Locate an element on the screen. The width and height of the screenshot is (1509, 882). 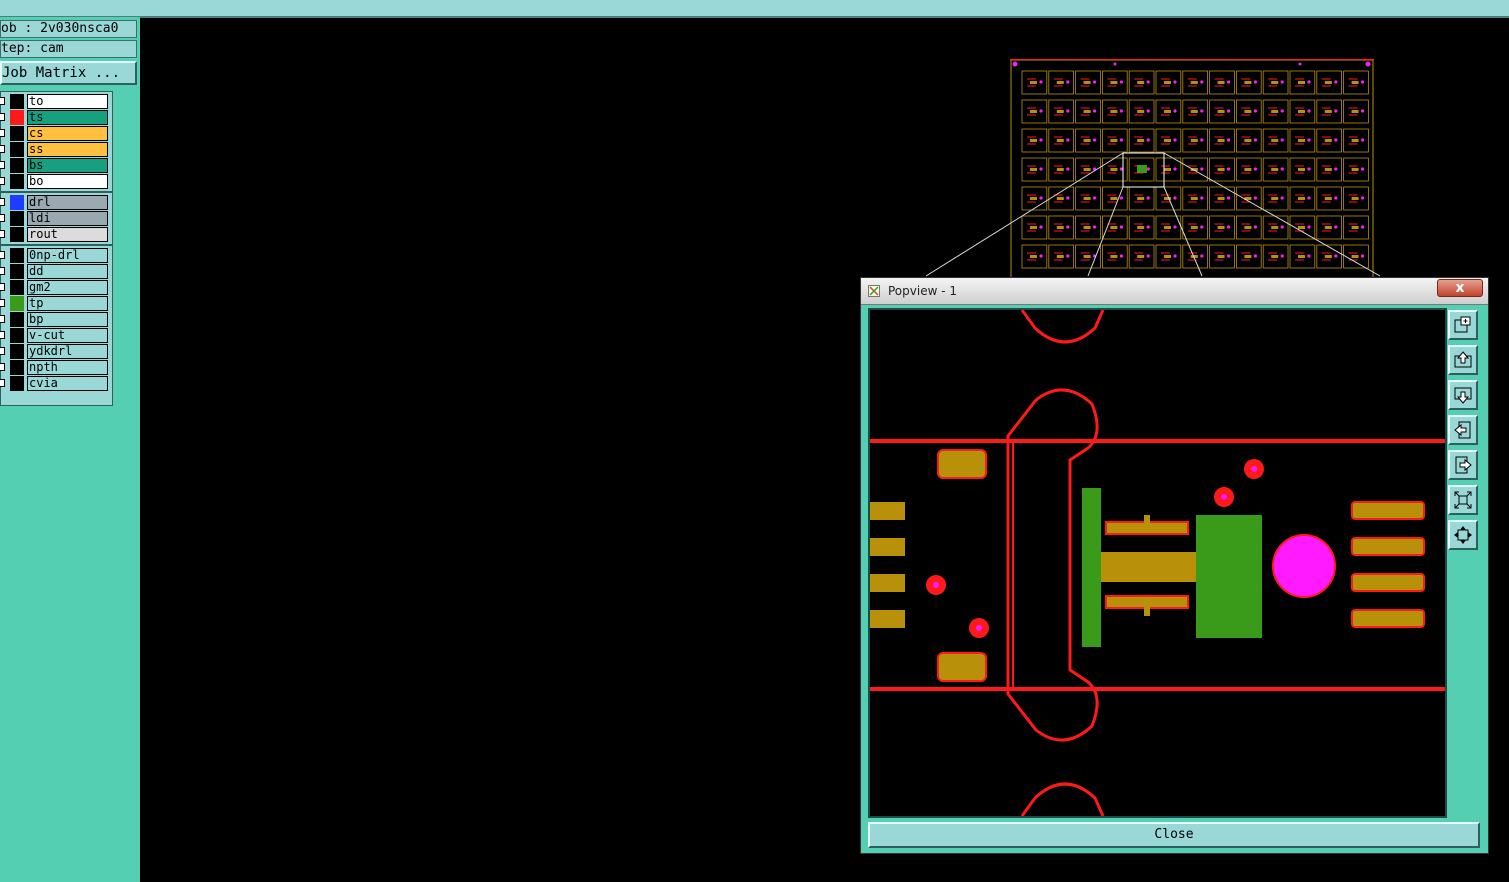
zoom-in-button is located at coordinates (1463, 535).